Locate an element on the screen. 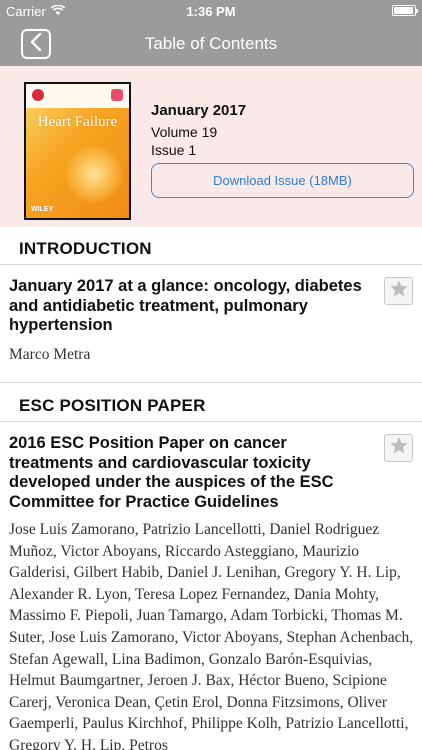 This screenshot has height=750, width=422. society-logo-icon is located at coordinates (38, 95).